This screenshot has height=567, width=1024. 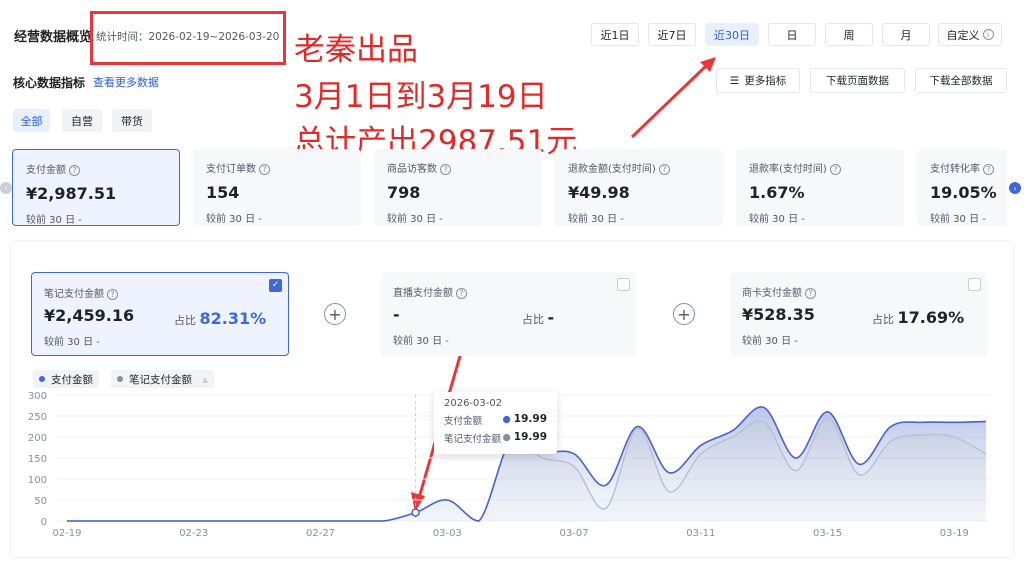 I want to click on metric-card-refund-amount: 退款金额(支付时间)? ¥49.98 较前 30 日 -, so click(x=639, y=187).